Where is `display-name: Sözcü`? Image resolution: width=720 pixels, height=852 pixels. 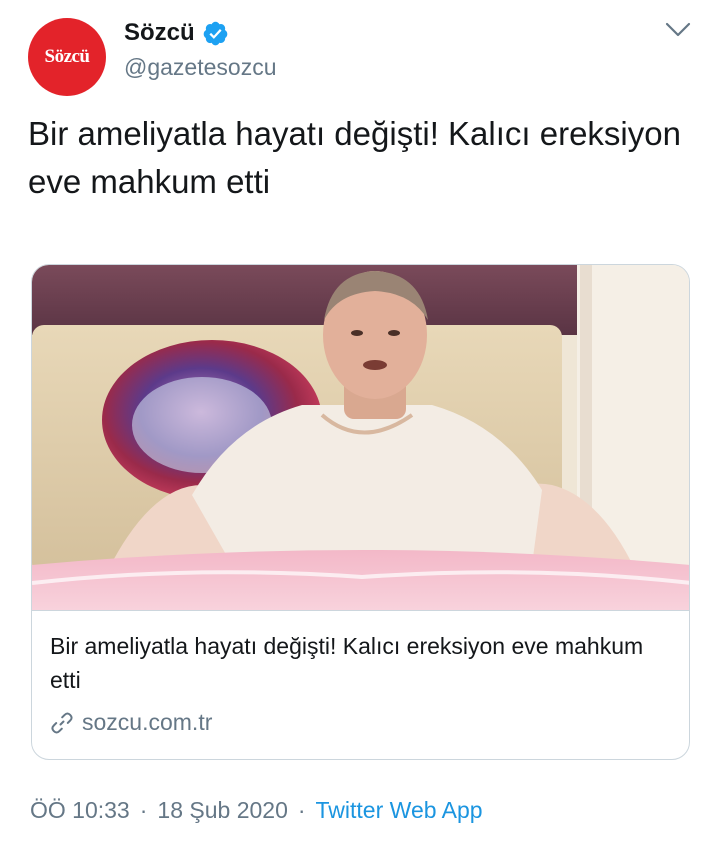 display-name: Sözcü is located at coordinates (159, 33).